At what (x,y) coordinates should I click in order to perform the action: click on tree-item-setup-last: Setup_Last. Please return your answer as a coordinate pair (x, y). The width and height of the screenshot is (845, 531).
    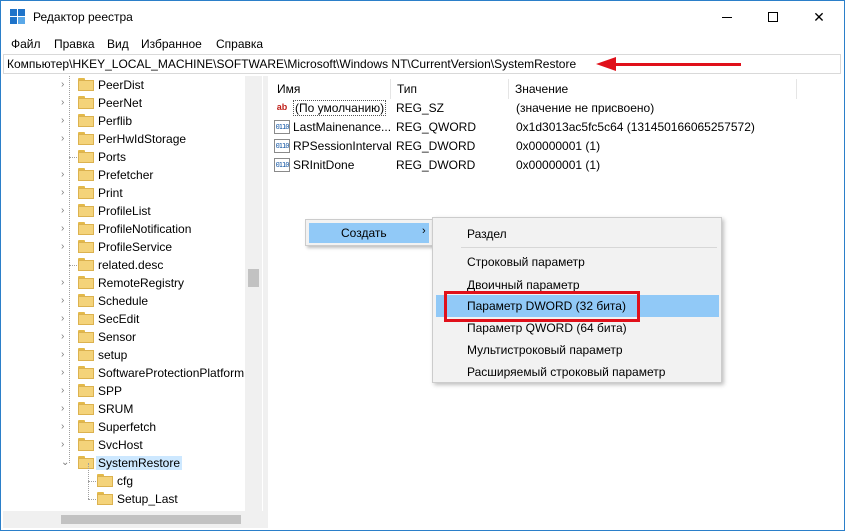
    Looking at the image, I should click on (133, 494).